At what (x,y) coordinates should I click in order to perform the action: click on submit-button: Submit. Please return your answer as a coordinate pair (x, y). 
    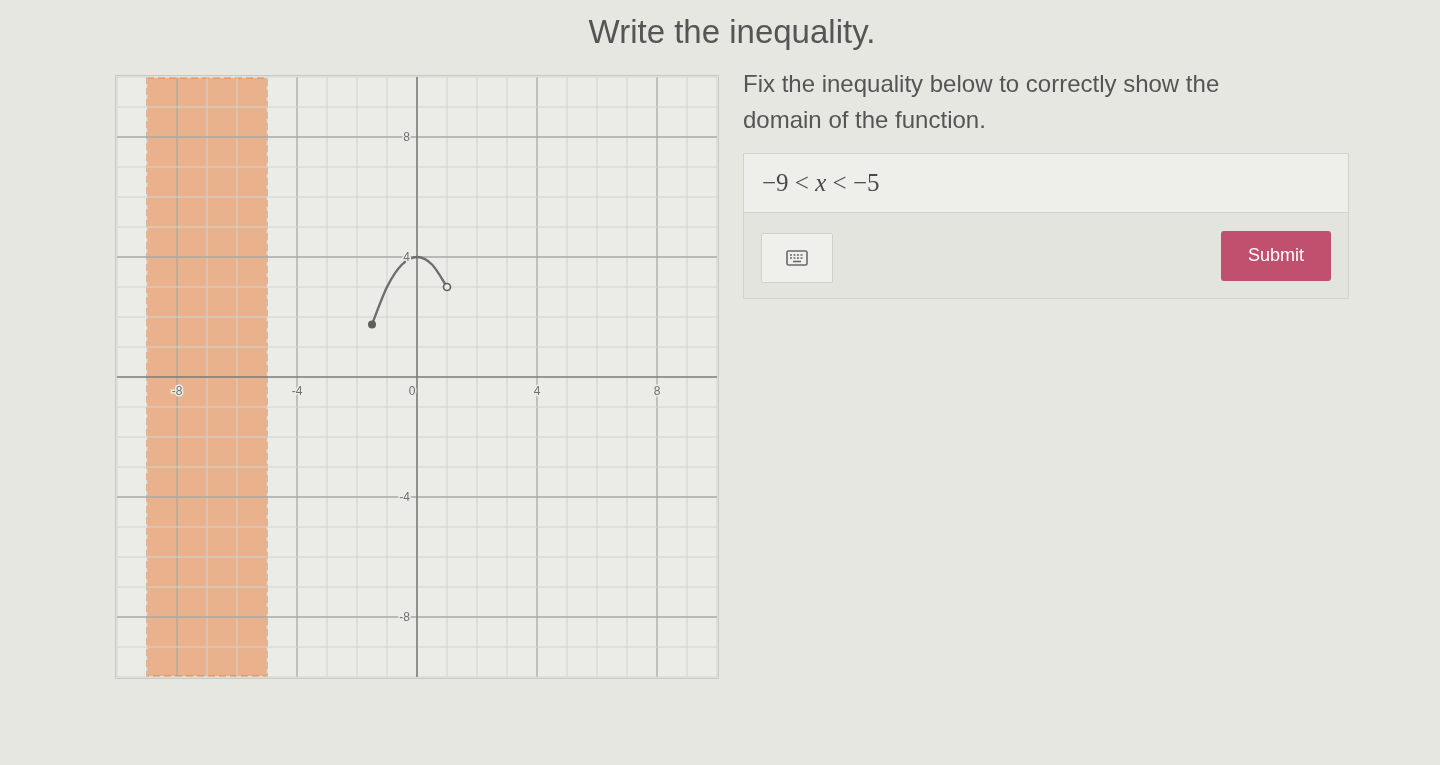
    Looking at the image, I should click on (1276, 255).